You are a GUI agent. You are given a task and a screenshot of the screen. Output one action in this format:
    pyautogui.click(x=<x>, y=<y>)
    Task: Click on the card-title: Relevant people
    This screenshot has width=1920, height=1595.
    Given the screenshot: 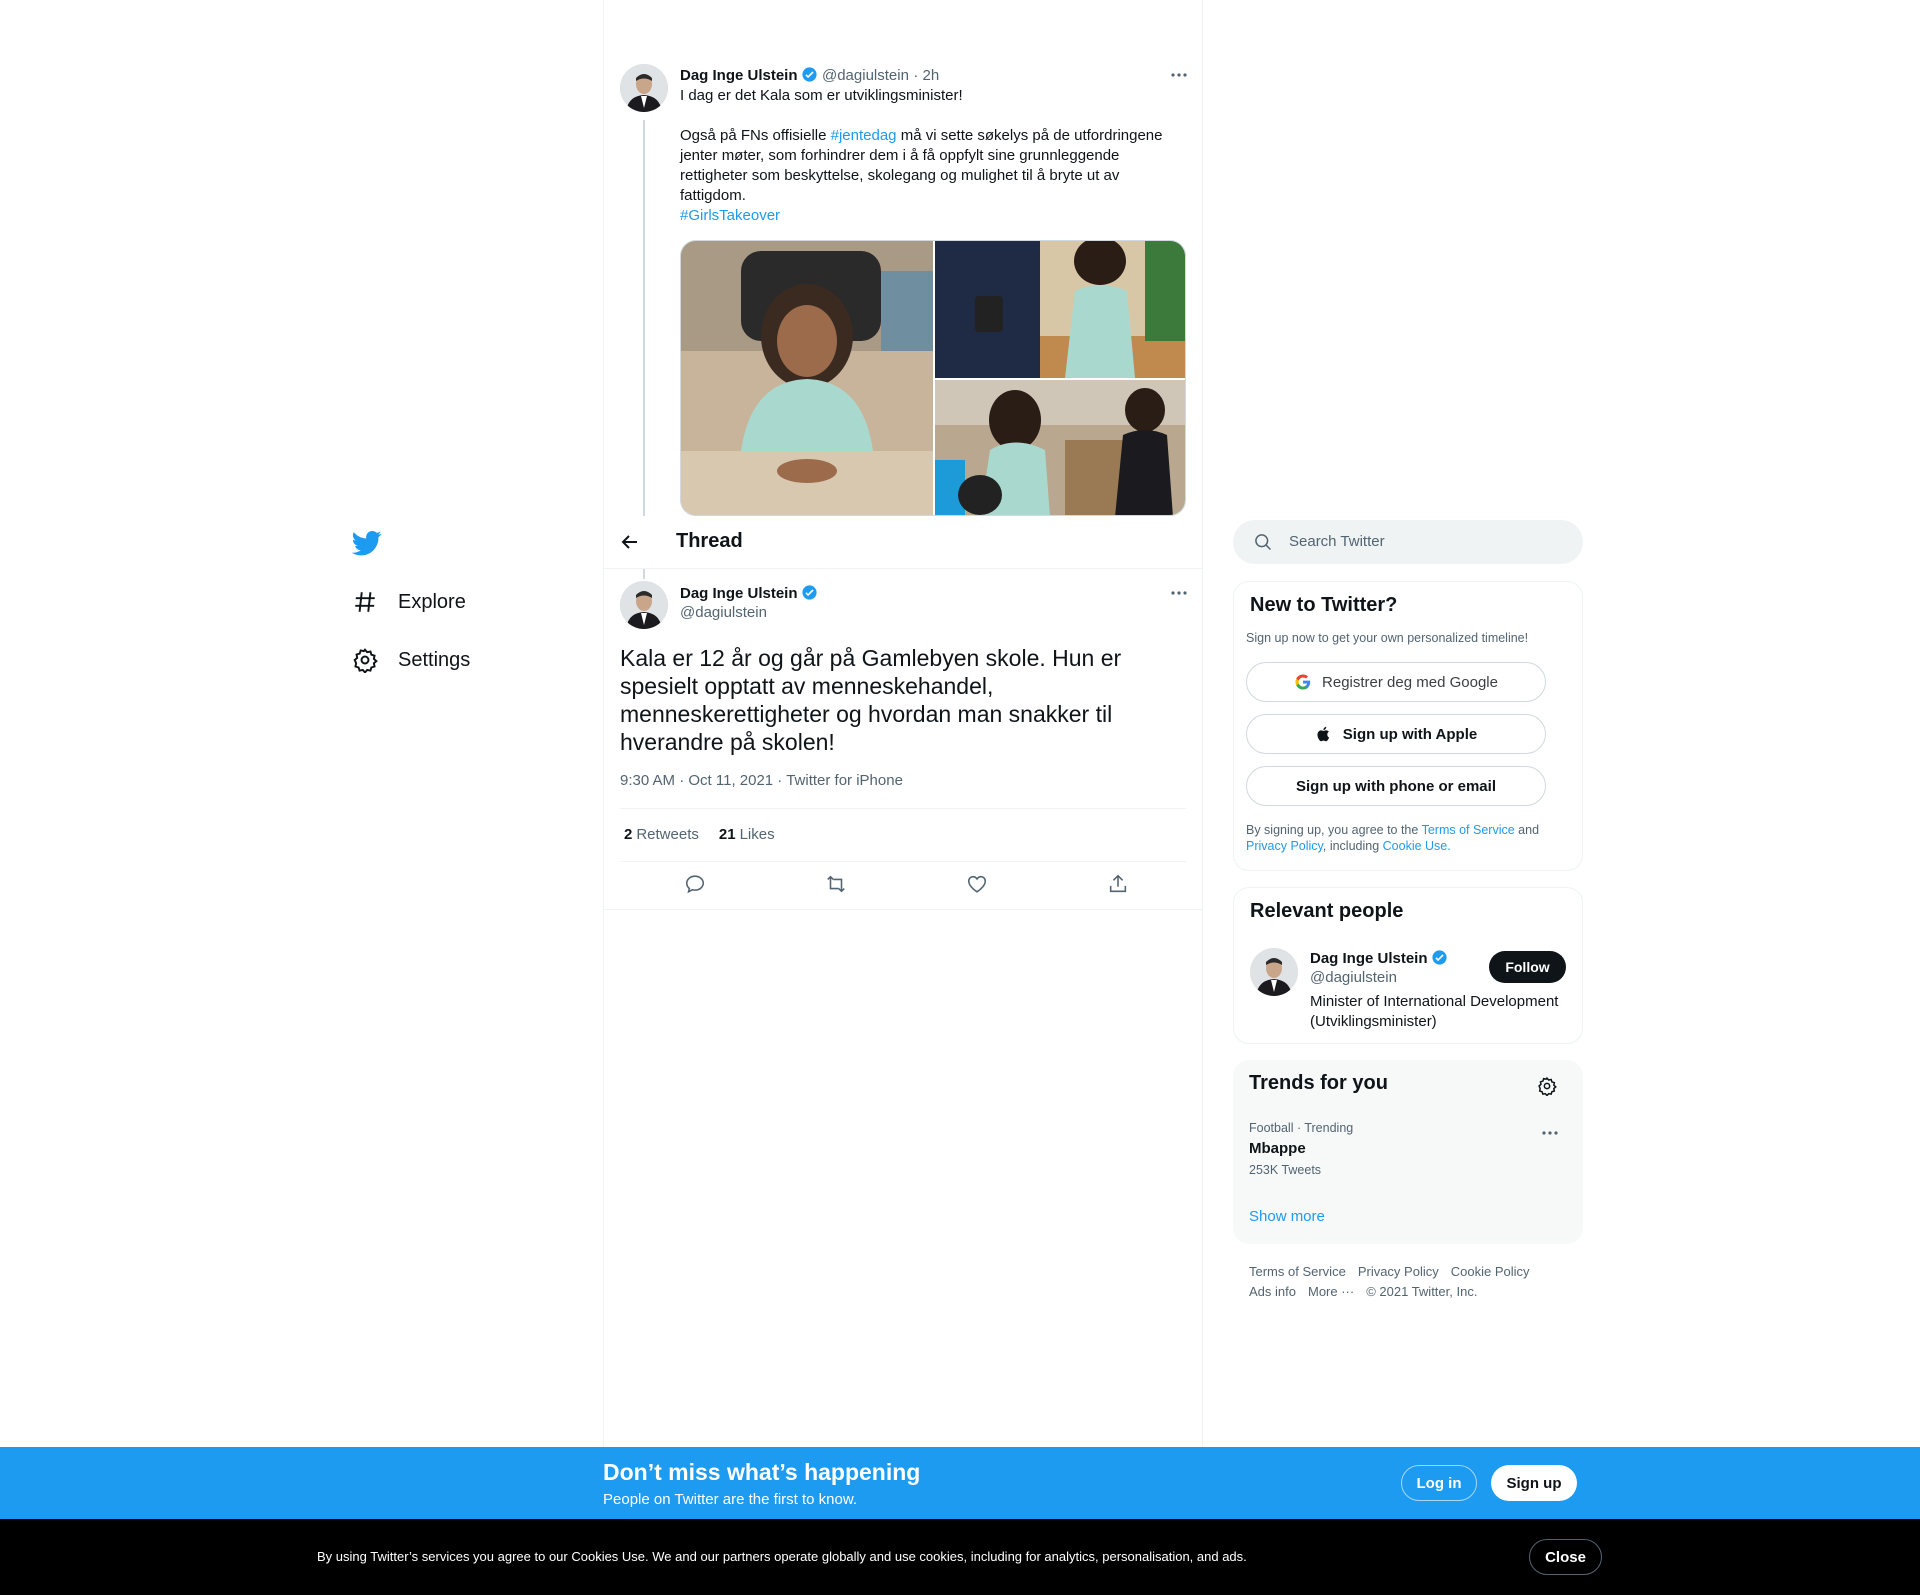 What is the action you would take?
    pyautogui.click(x=1327, y=911)
    